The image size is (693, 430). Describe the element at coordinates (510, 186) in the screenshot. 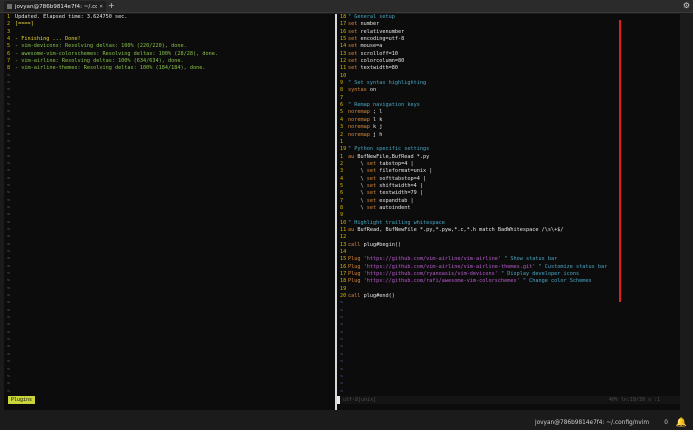

I see `editor-line: 5 \ set shiftwidth=4 |` at that location.